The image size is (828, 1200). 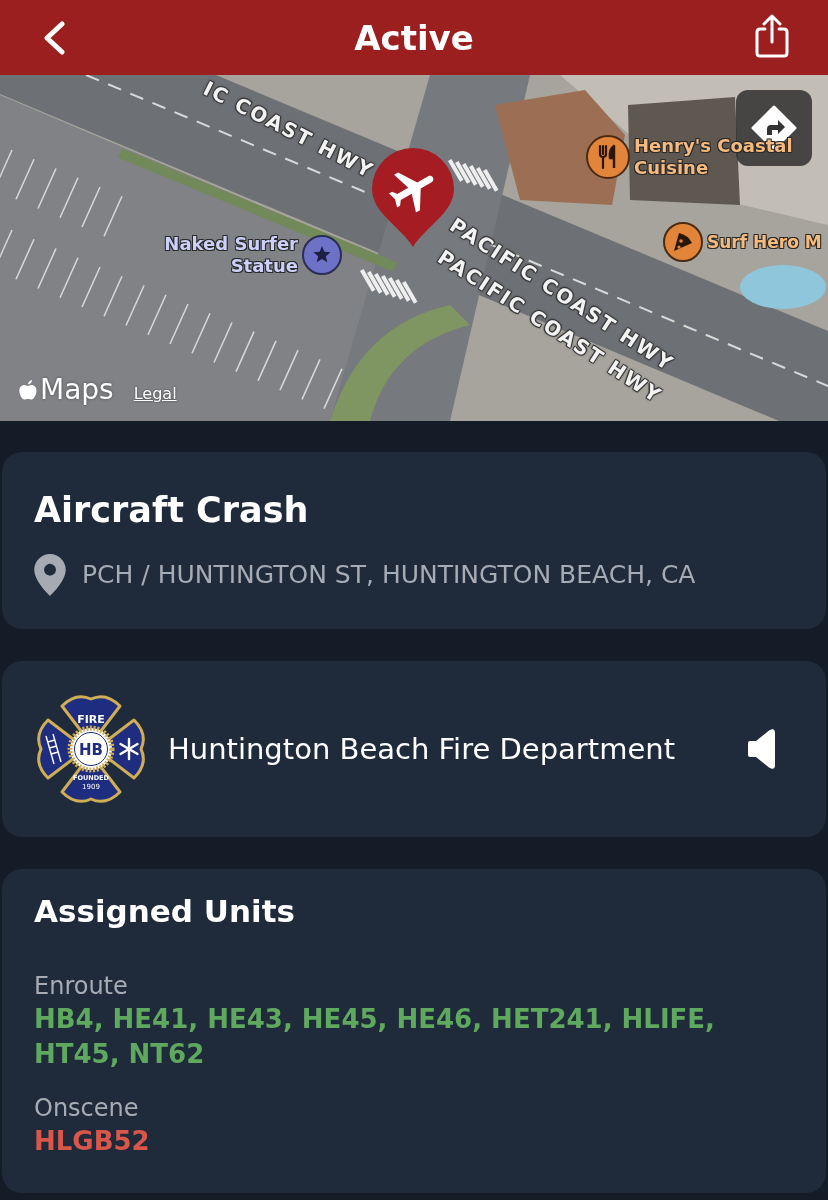 I want to click on map-pin-icon, so click(x=50, y=575).